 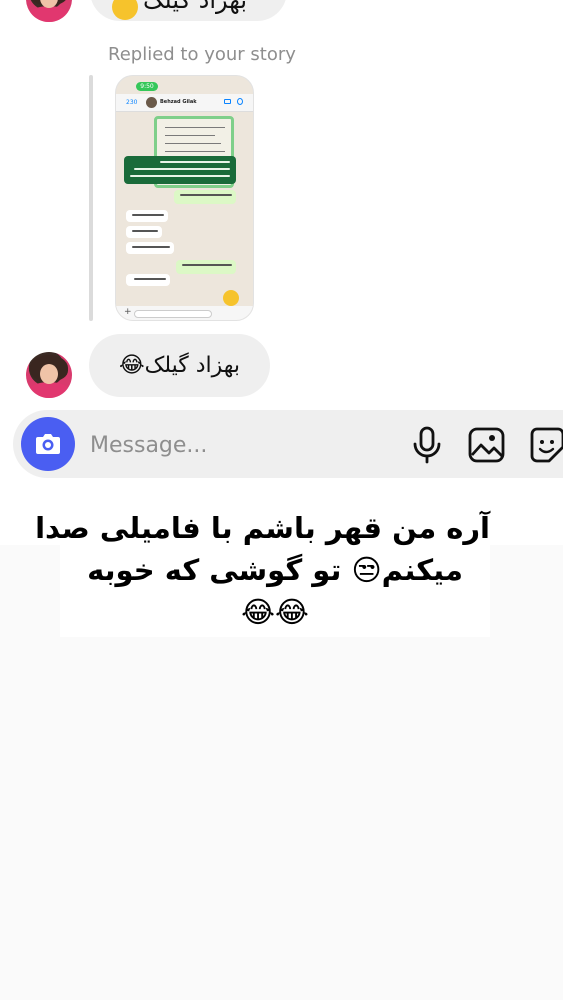 I want to click on story-highlighted-message, so click(x=180, y=170).